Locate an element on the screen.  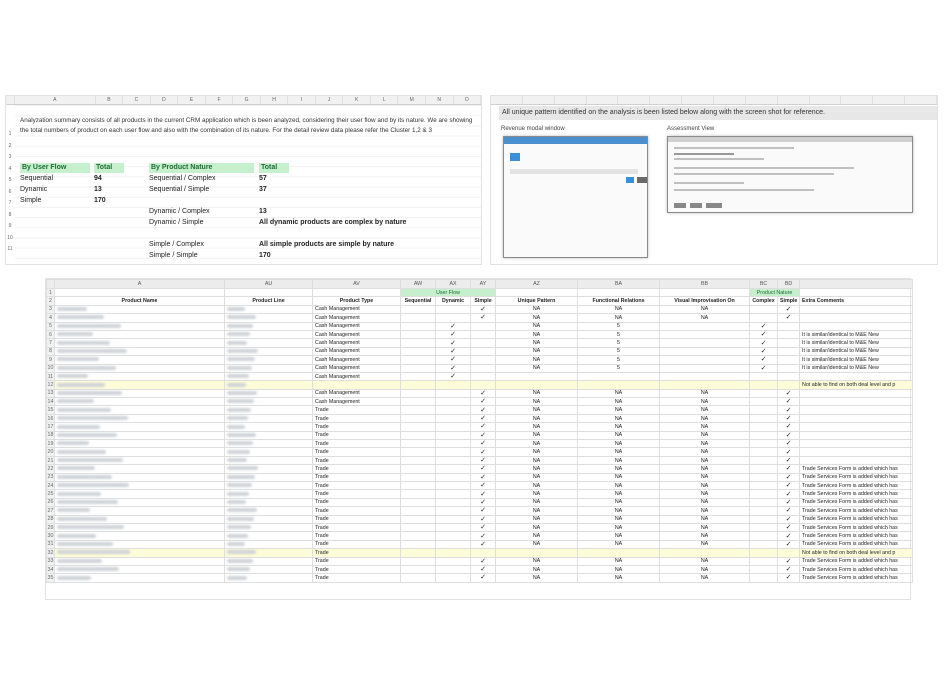
column-header is located at coordinates (856, 284).